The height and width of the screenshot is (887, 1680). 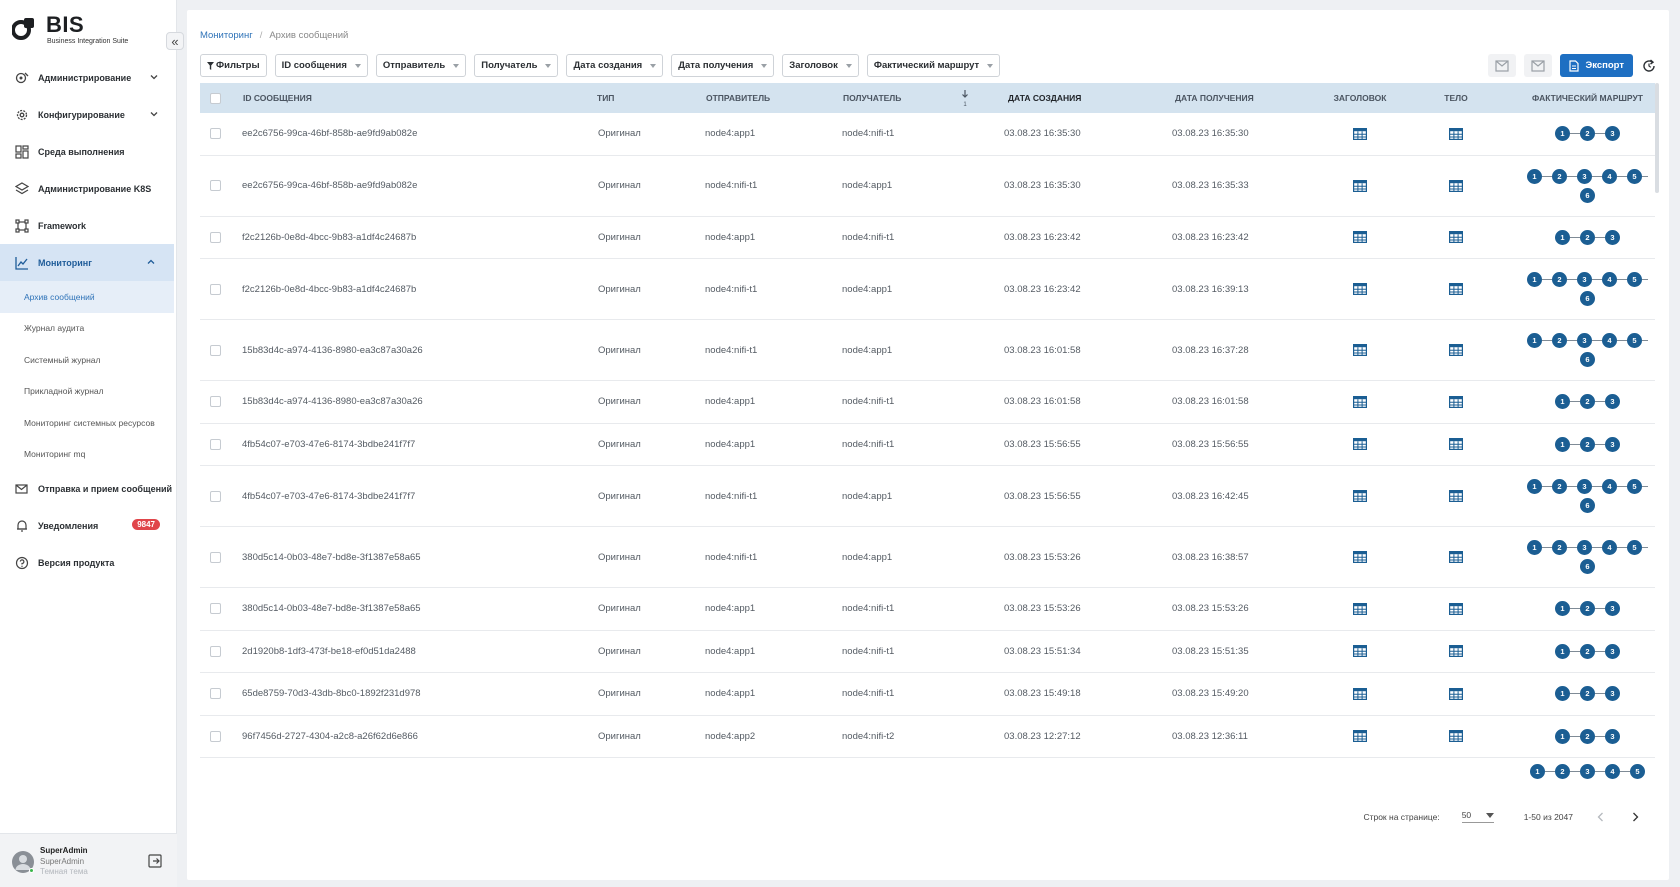 I want to click on sidebar-item-notifications: Уведомления 9847, so click(x=88, y=525).